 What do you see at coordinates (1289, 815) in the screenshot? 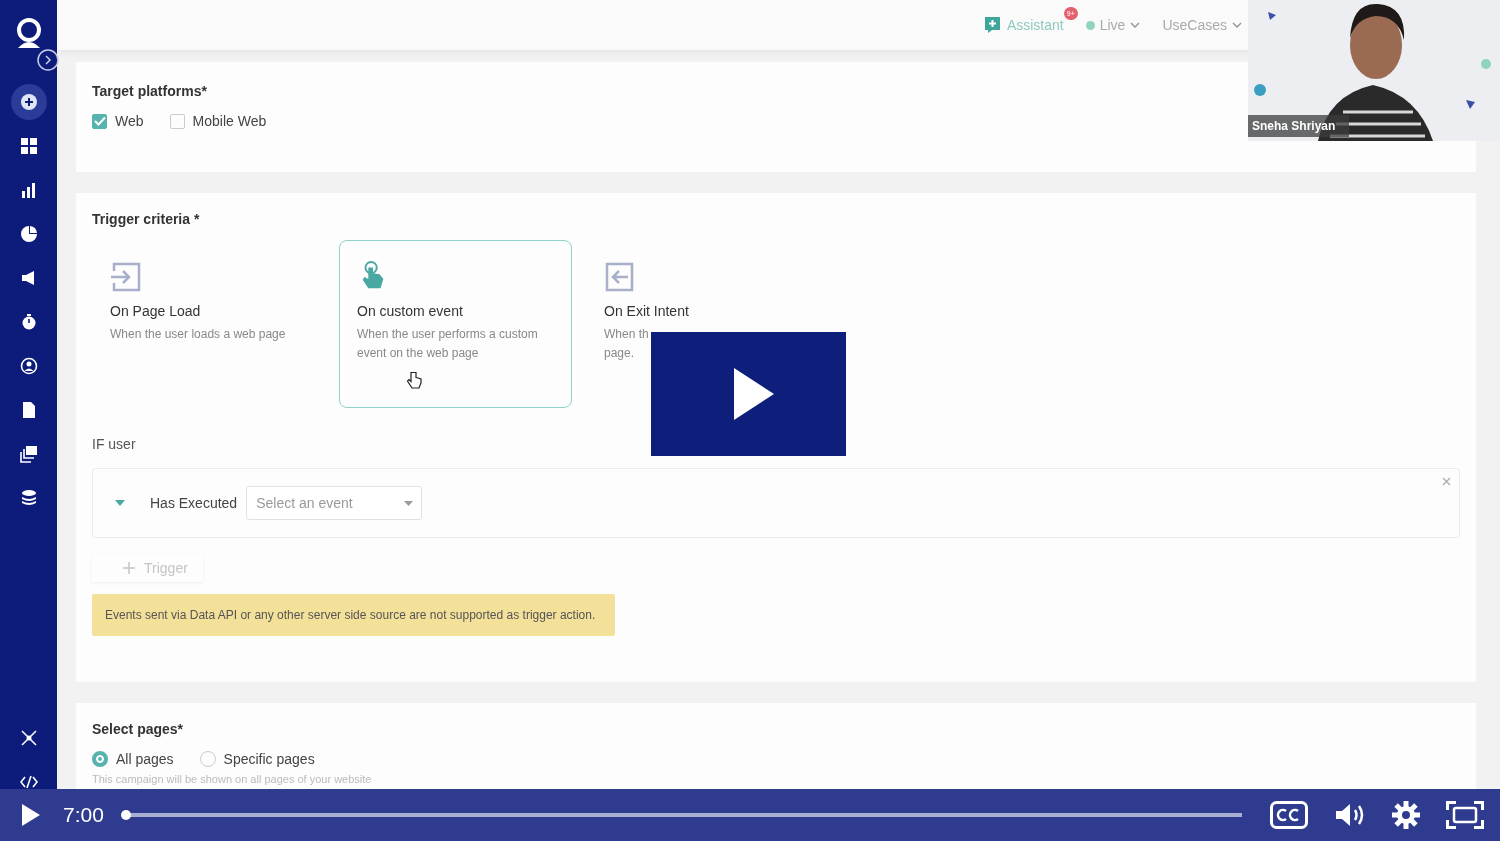
I see `captions-icon` at bounding box center [1289, 815].